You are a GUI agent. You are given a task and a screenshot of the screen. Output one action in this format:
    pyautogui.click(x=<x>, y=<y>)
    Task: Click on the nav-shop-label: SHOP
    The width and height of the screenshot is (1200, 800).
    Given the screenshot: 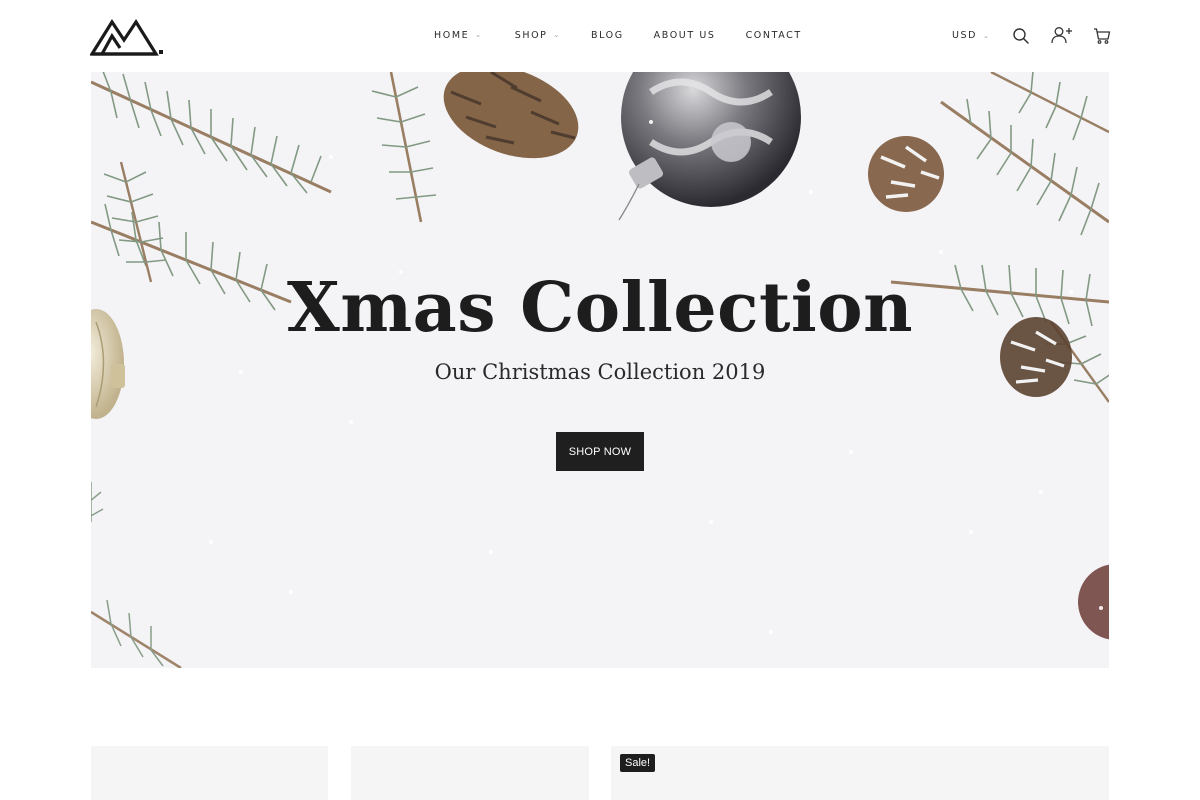 What is the action you would take?
    pyautogui.click(x=531, y=35)
    